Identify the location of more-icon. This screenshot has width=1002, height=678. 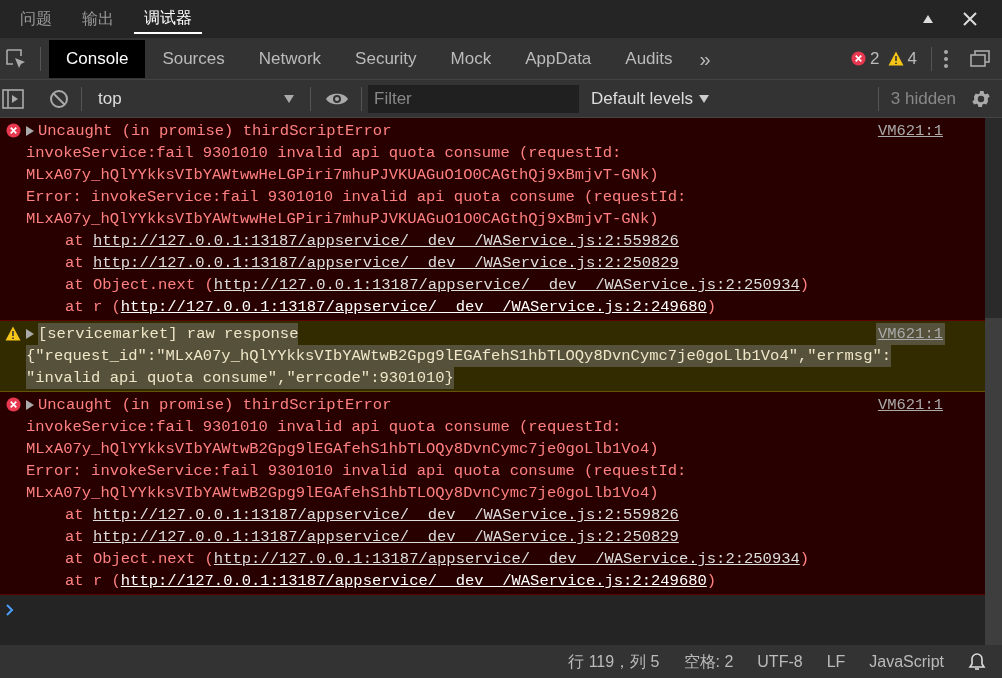
(946, 58).